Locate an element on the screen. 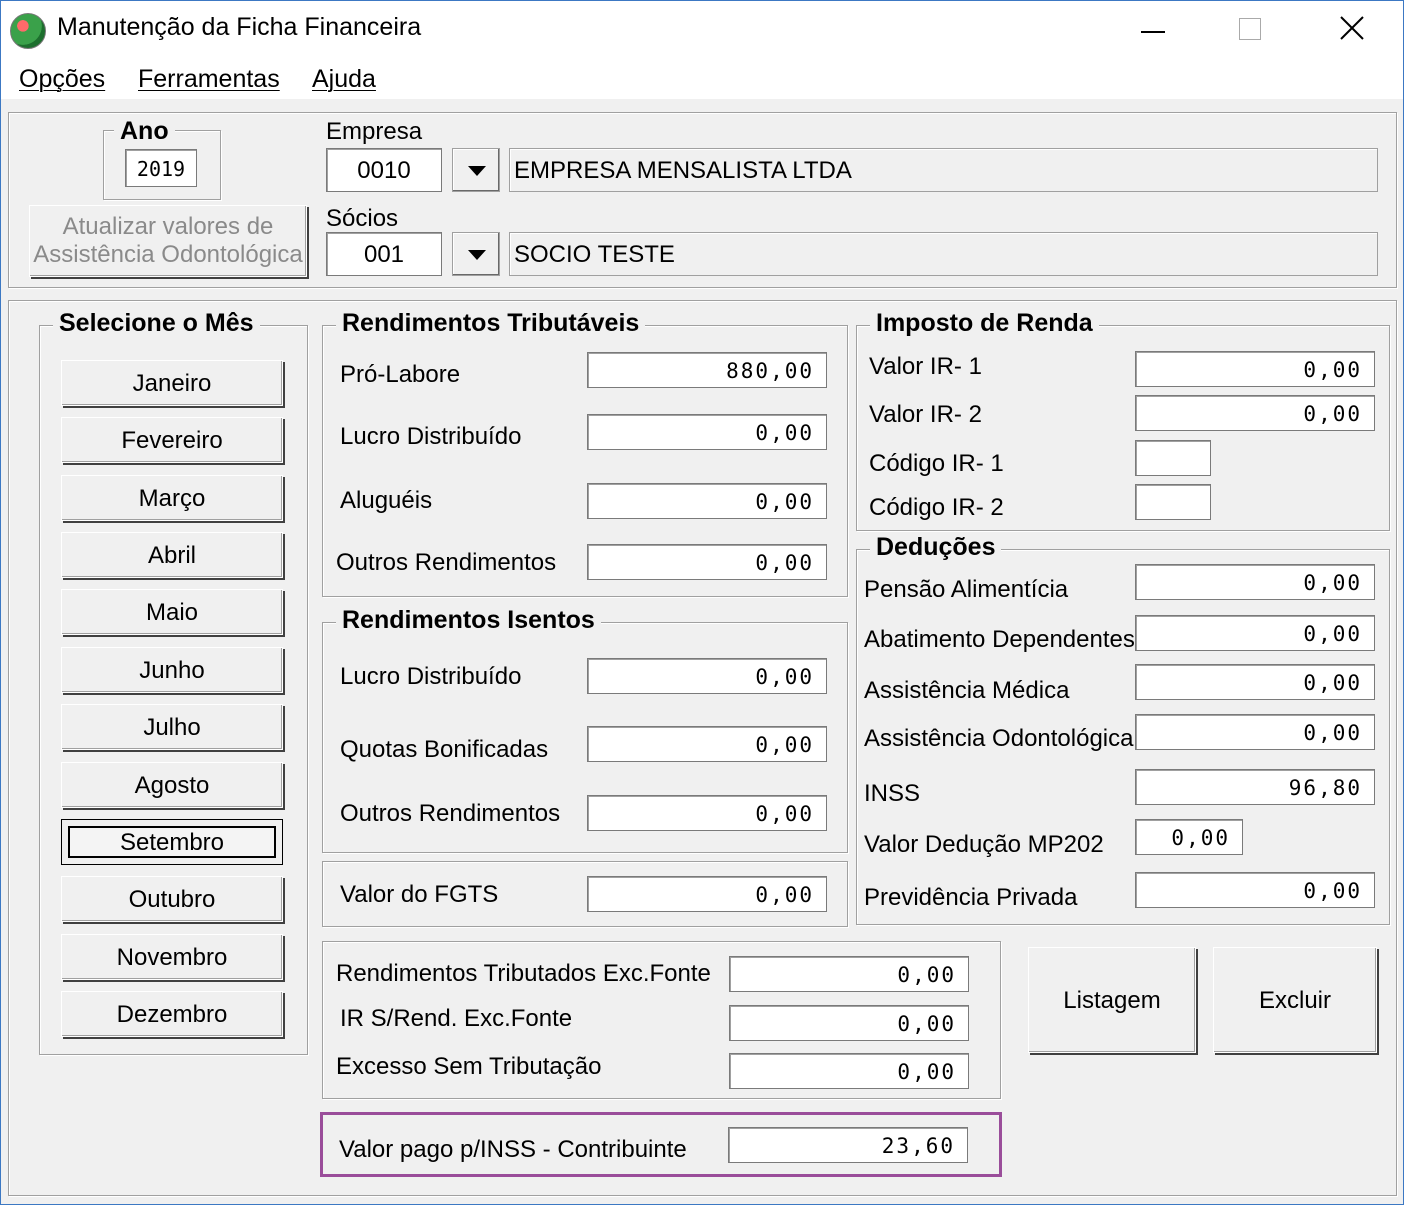 Image resolution: width=1404 pixels, height=1205 pixels. pensao-alimenticia-label: Pensão Alimentícia is located at coordinates (966, 589).